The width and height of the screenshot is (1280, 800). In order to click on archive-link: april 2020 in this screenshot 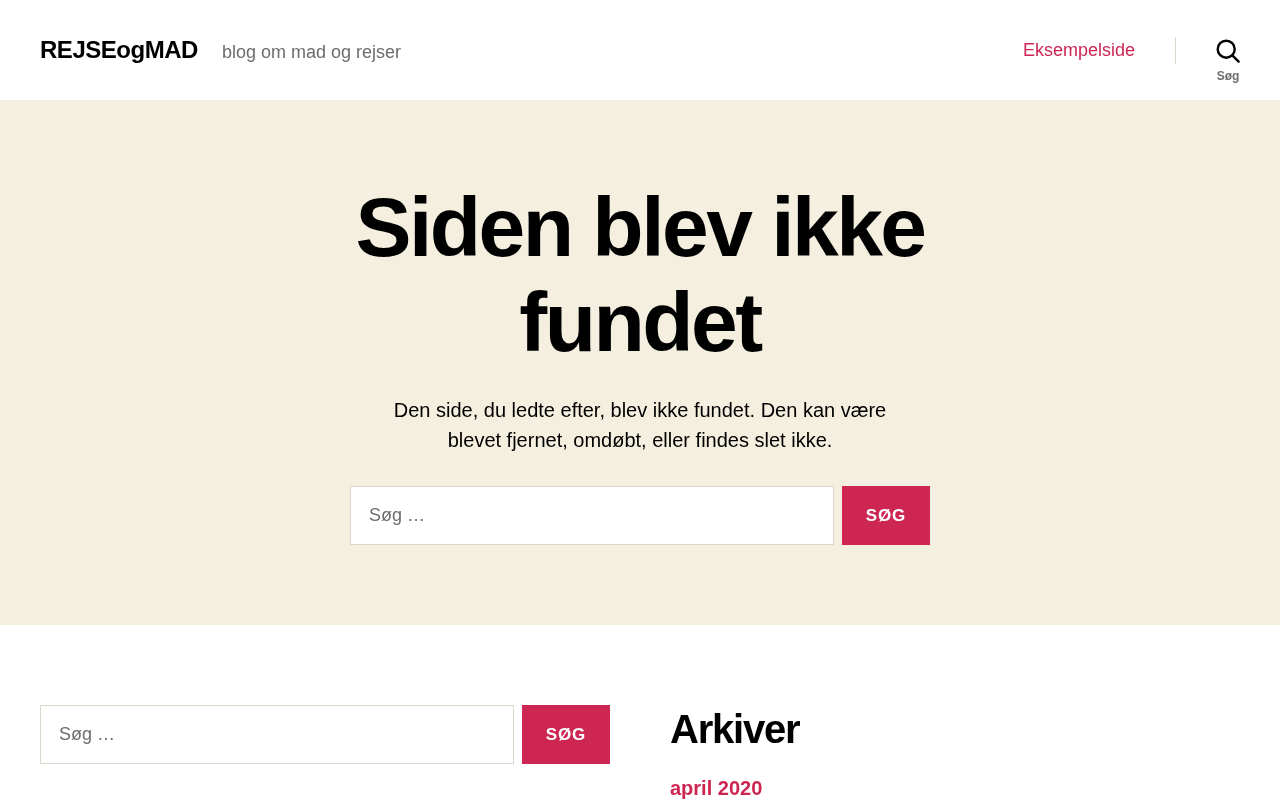, I will do `click(716, 788)`.